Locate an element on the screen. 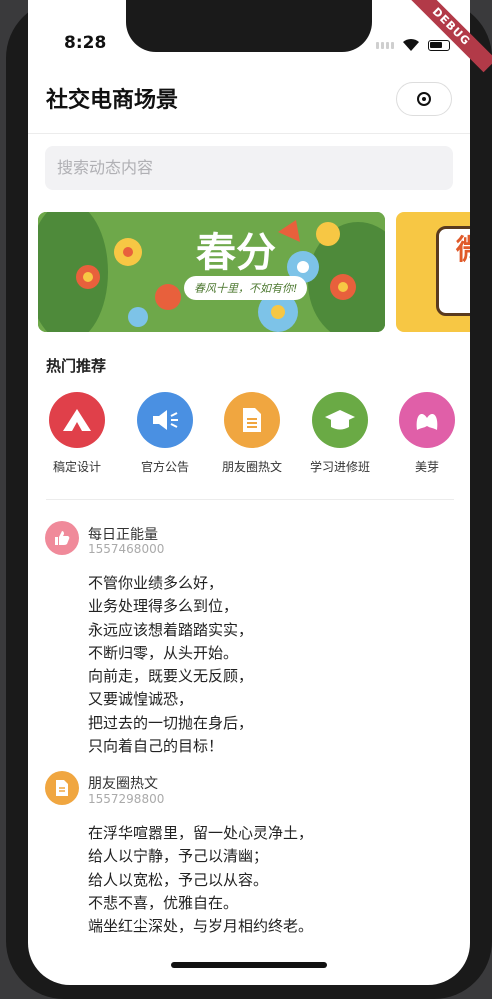 This screenshot has width=492, height=999. category-label: 官方公告 is located at coordinates (164, 467).